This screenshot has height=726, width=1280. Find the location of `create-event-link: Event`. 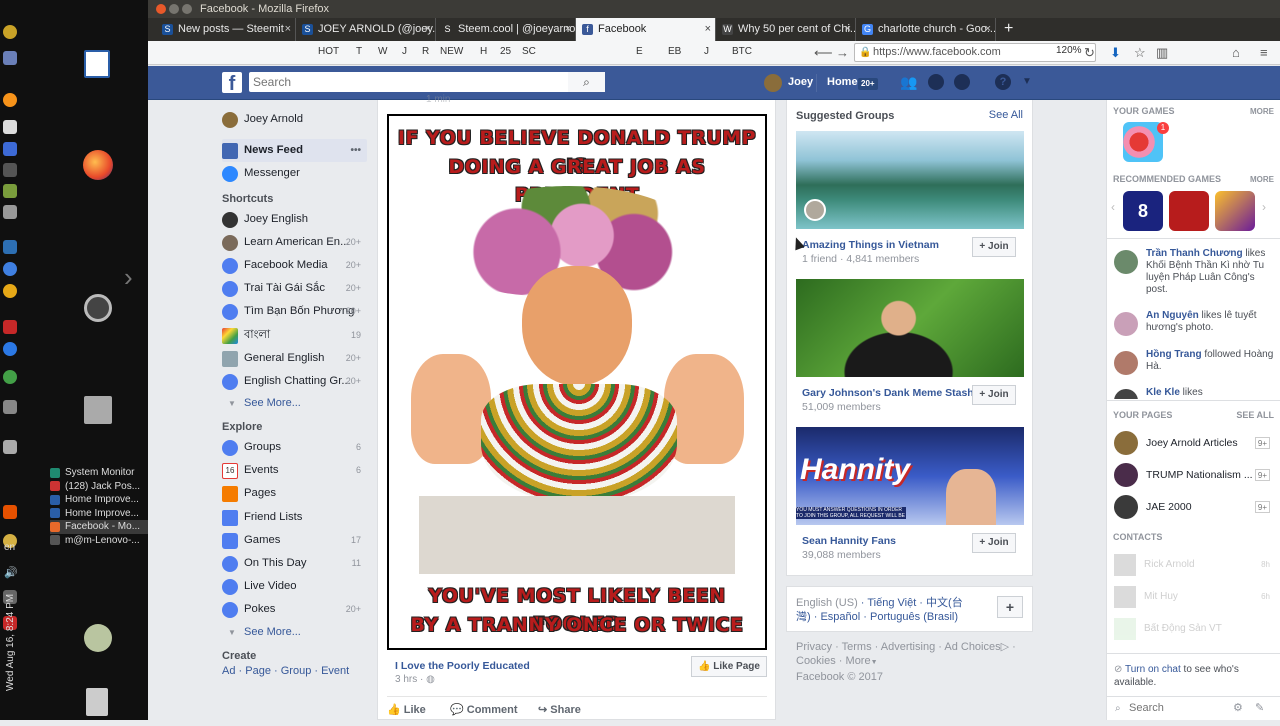

create-event-link: Event is located at coordinates (335, 671).